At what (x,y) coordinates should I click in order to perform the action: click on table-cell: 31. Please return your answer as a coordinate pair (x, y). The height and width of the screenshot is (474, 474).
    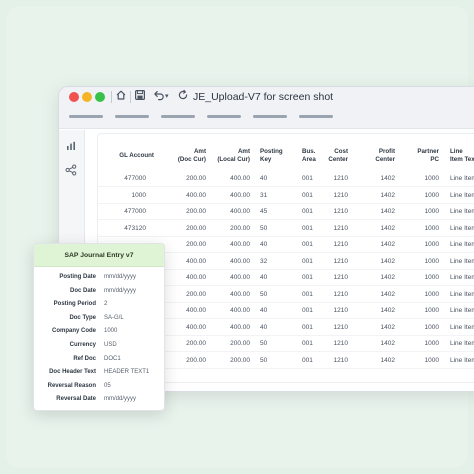
    Looking at the image, I should click on (275, 196).